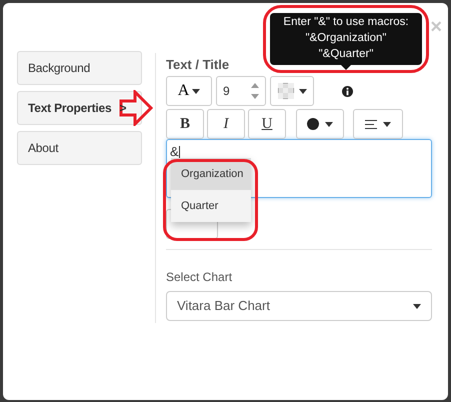  I want to click on sidebar-tab: Background, so click(79, 68).